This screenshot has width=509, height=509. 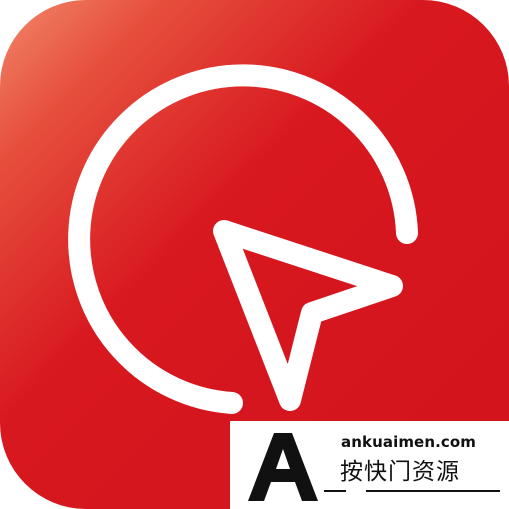 What do you see at coordinates (400, 472) in the screenshot?
I see `watermark-slogan: 按快门资源` at bounding box center [400, 472].